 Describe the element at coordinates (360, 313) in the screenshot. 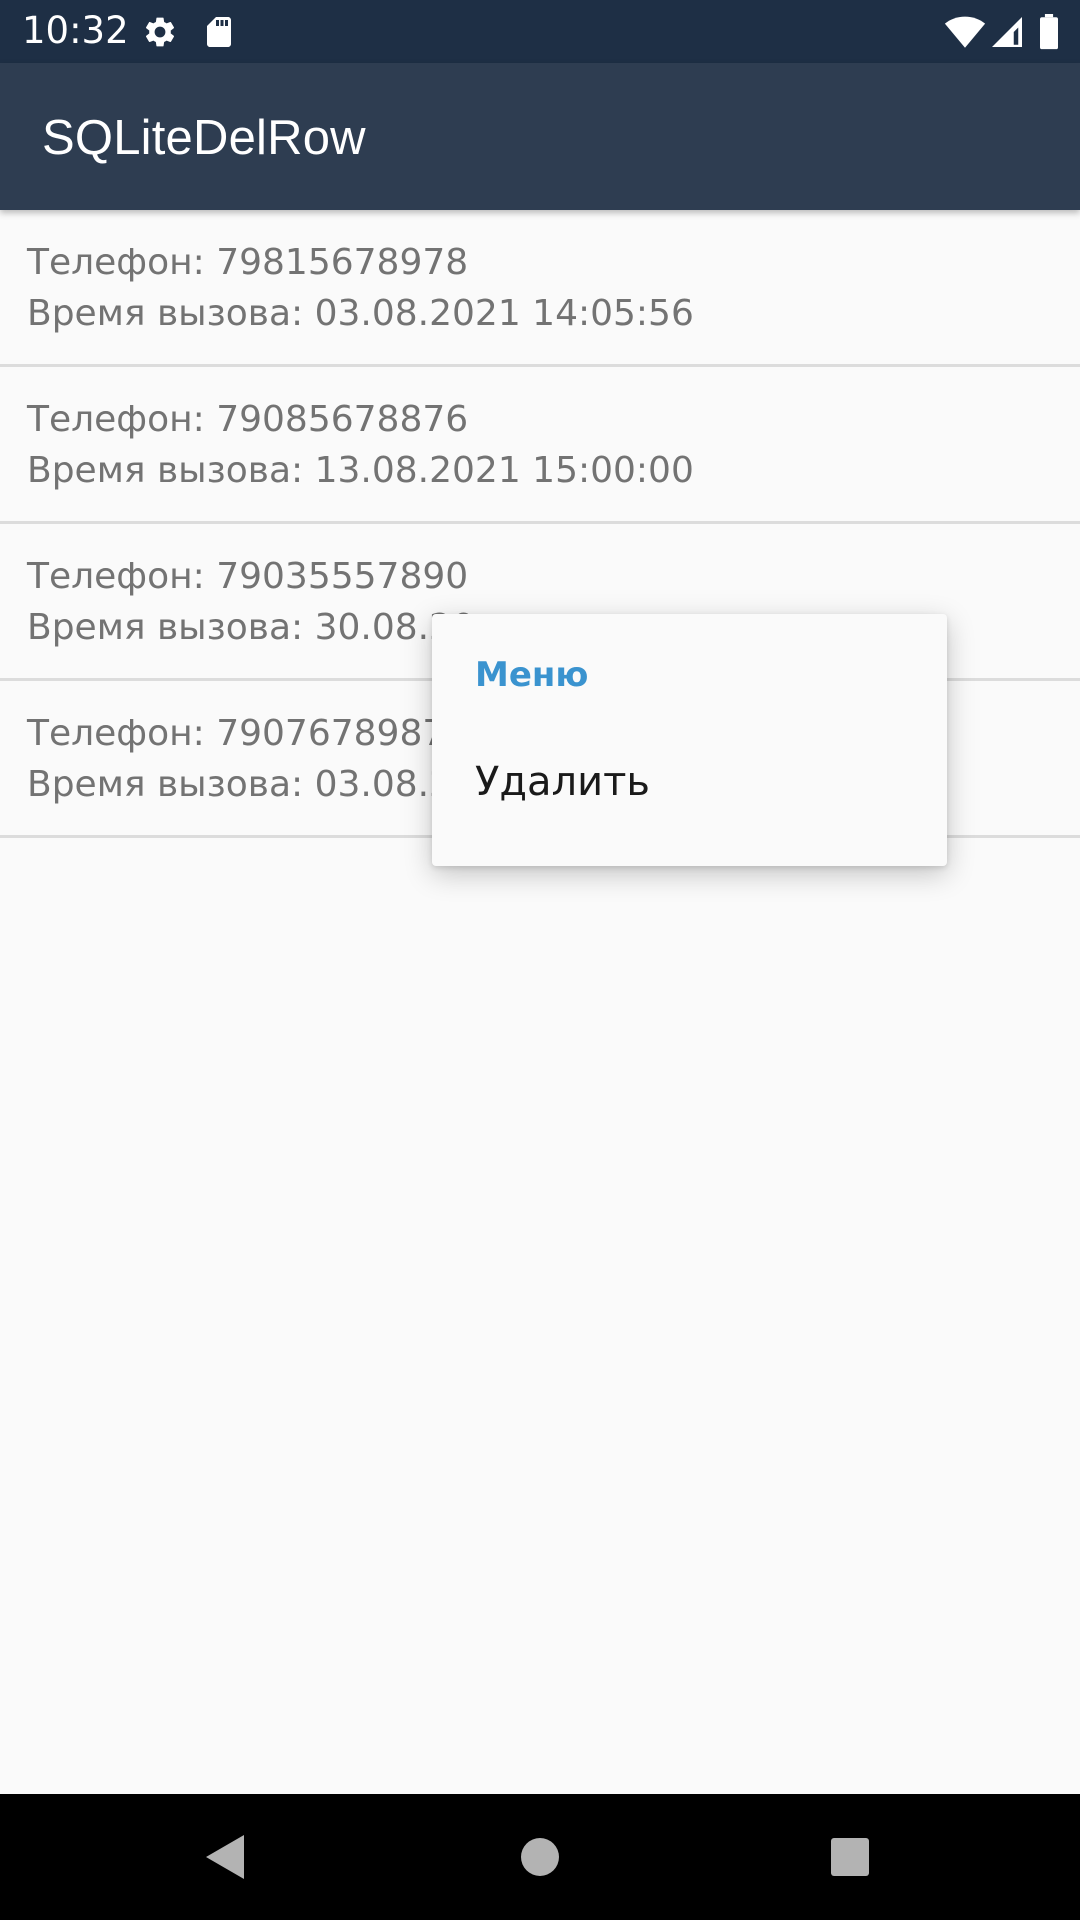

I see `call-time-text: Время вызова: 03.08.2021 14:05:56` at that location.